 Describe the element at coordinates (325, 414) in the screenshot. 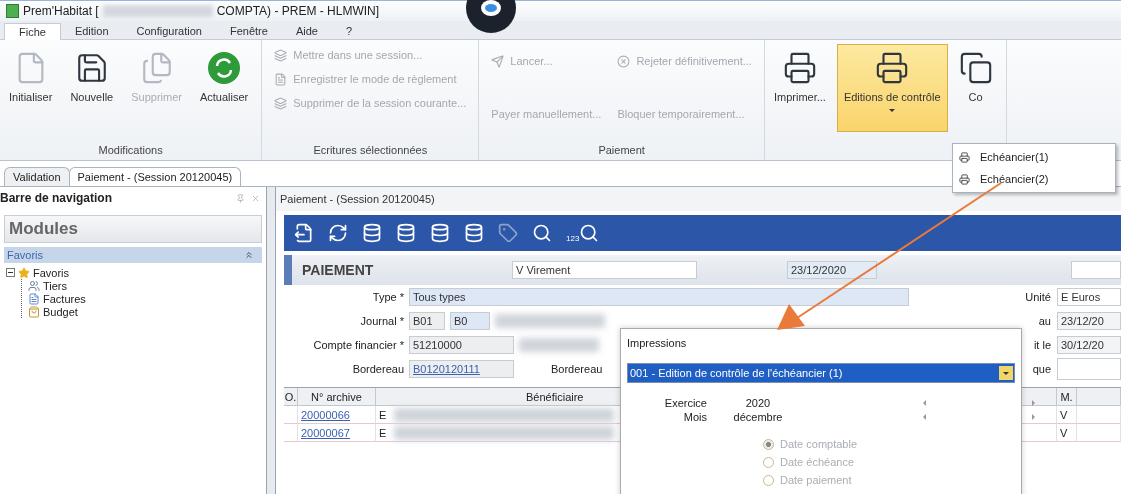

I see `archive-link: 20000066` at that location.